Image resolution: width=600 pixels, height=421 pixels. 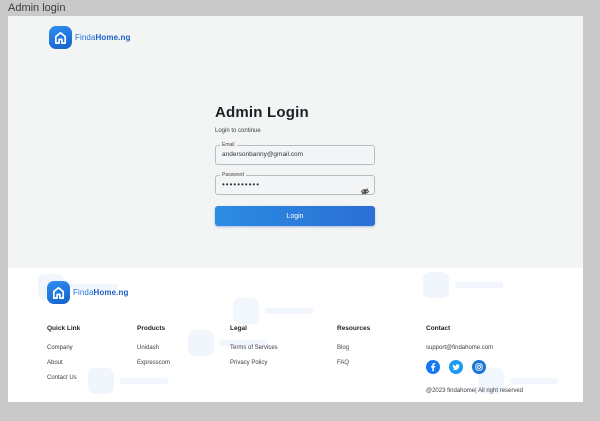 What do you see at coordinates (479, 369) in the screenshot?
I see `instagram-icon` at bounding box center [479, 369].